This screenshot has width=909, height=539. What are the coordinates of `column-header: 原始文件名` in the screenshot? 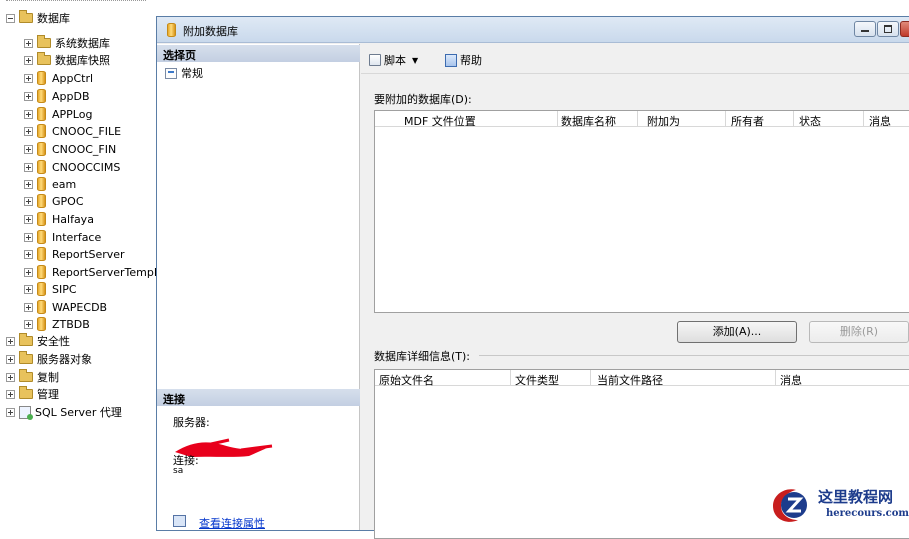 It's located at (406, 380).